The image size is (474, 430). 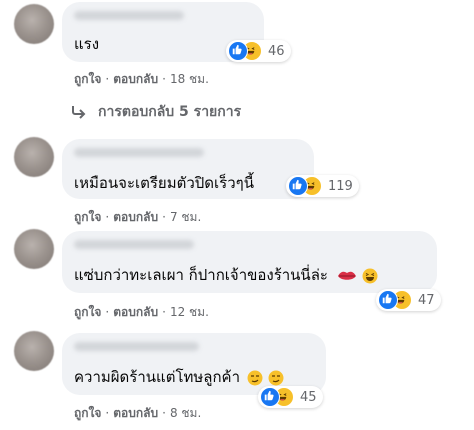 What do you see at coordinates (189, 79) in the screenshot?
I see `timestamp: 18 ชม.` at bounding box center [189, 79].